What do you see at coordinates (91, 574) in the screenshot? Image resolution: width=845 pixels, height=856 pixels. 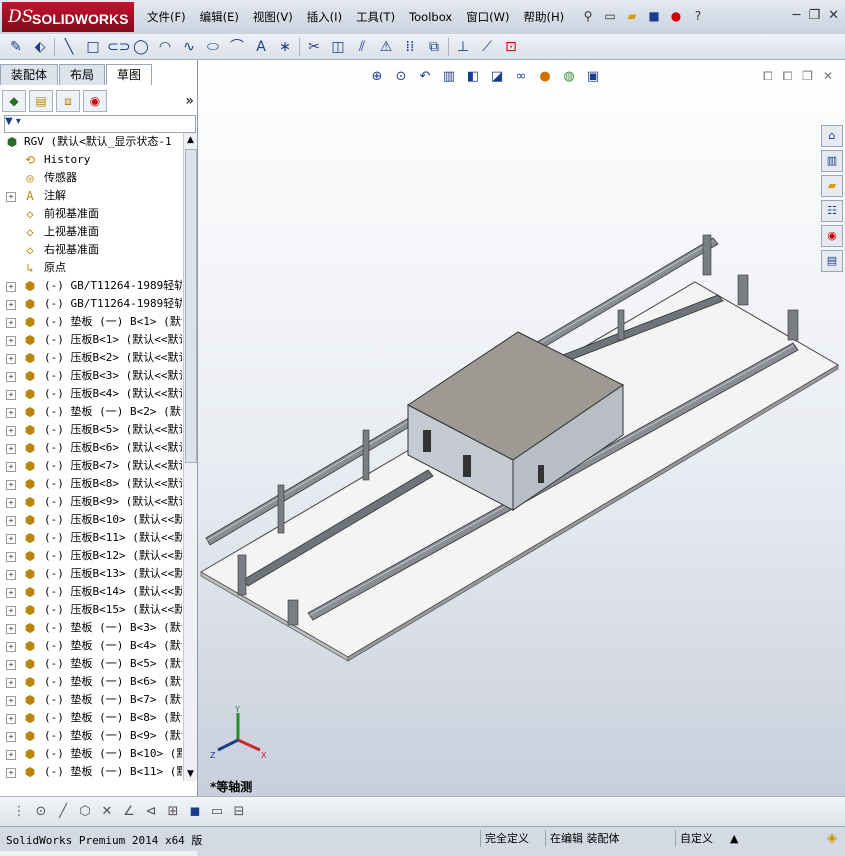 I see `tree-item: + ⬢ (-) 压板B<13> (默认<<默` at bounding box center [91, 574].